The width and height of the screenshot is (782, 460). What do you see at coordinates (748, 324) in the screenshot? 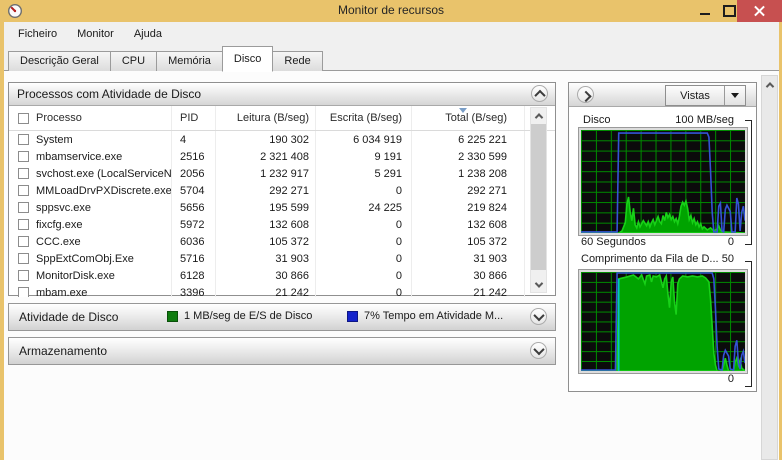
I see `queue-chart-scale-bracket` at bounding box center [748, 324].